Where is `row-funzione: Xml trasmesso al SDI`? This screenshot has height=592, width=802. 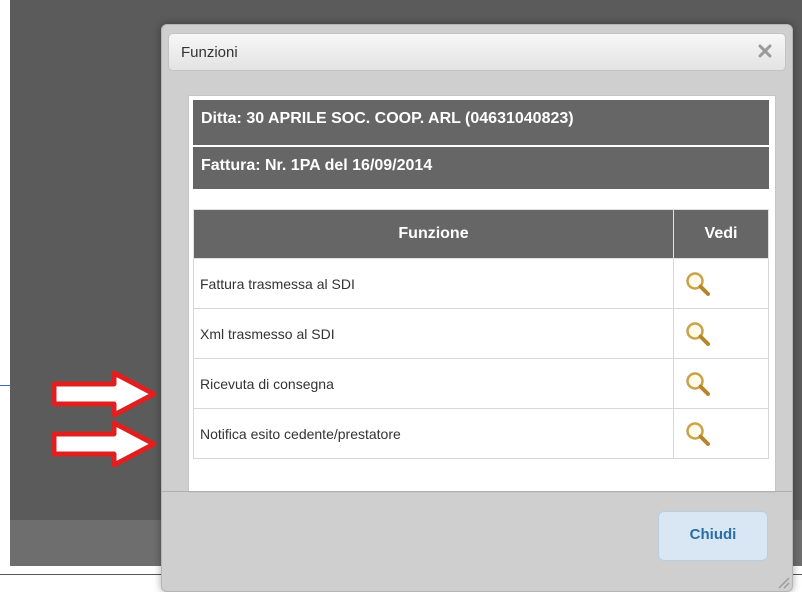 row-funzione: Xml trasmesso al SDI is located at coordinates (433, 333).